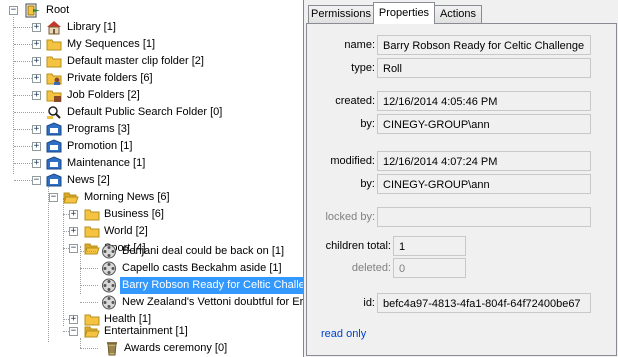  What do you see at coordinates (103, 95) in the screenshot?
I see `tree-label: Job Folders [2]` at bounding box center [103, 95].